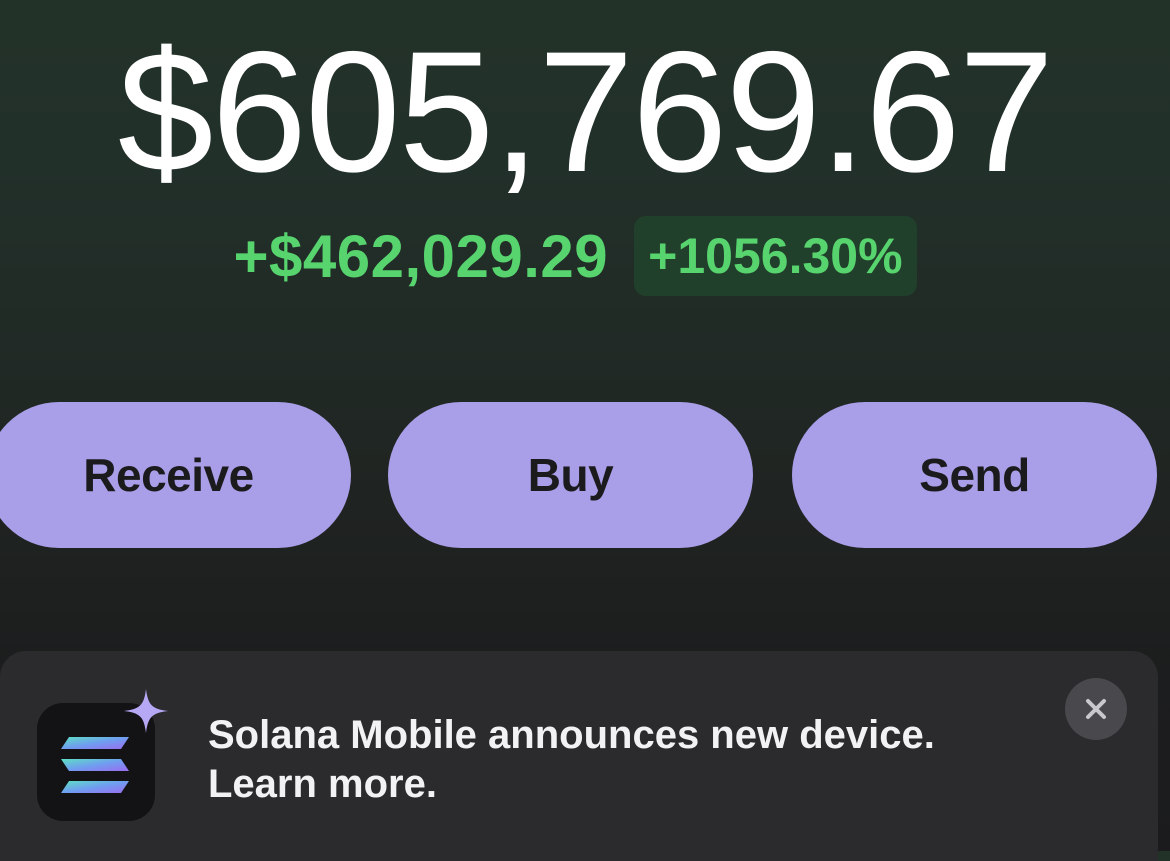 The width and height of the screenshot is (1170, 861). I want to click on change-amount: +$462,029.29, so click(421, 256).